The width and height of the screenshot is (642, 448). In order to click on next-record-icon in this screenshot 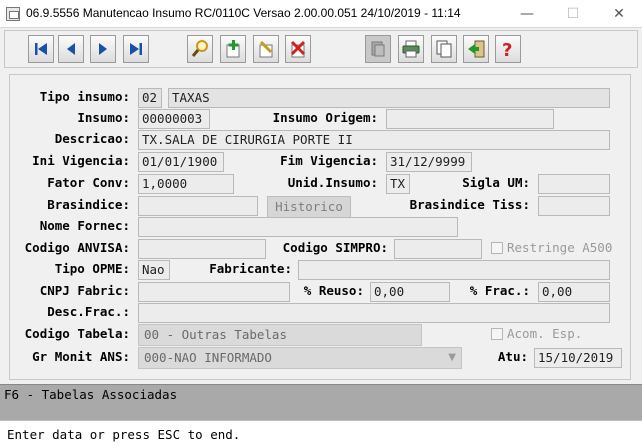, I will do `click(103, 49)`.